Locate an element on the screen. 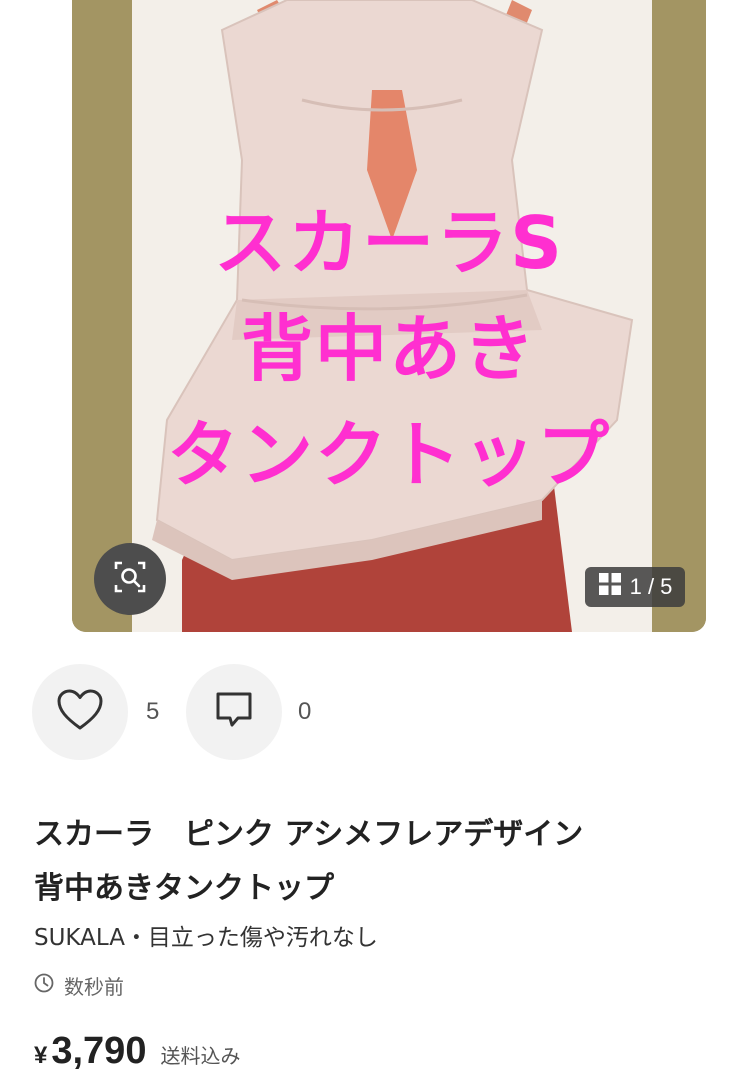 The width and height of the screenshot is (738, 1080). timestamp-text: 数秒前 is located at coordinates (94, 986).